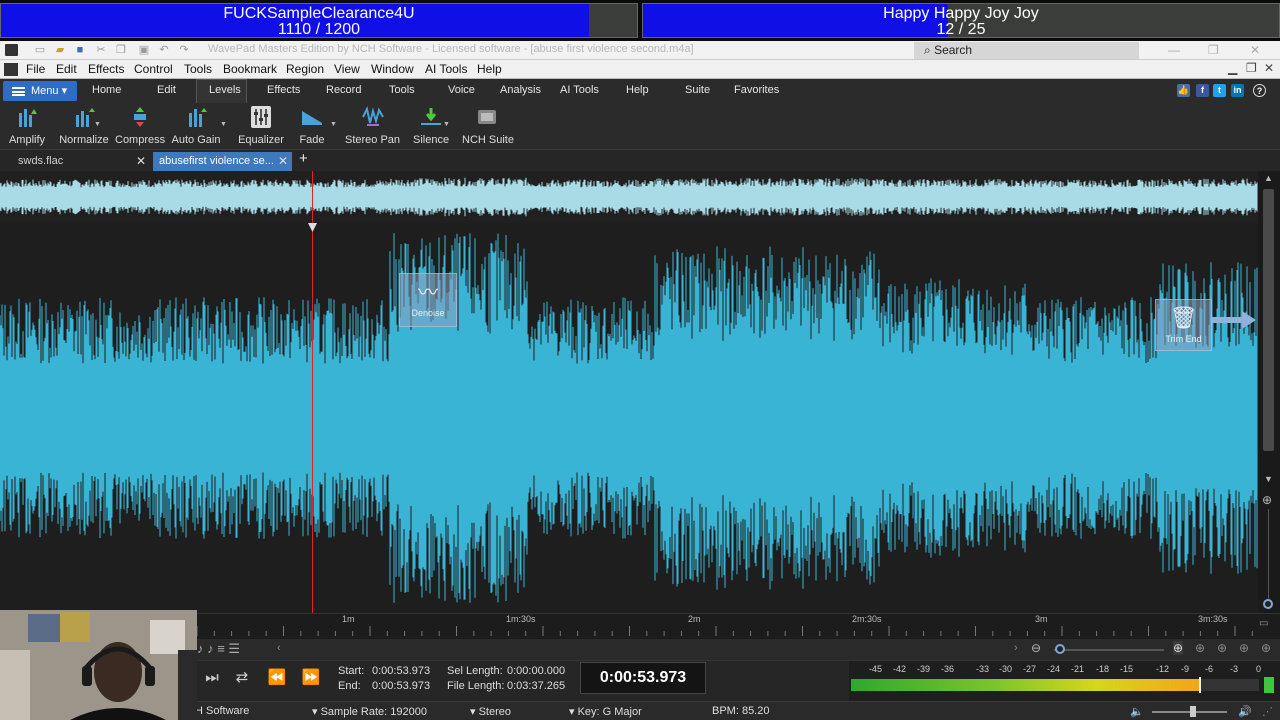 The width and height of the screenshot is (1280, 720). I want to click on volume-handle, so click(1193, 711).